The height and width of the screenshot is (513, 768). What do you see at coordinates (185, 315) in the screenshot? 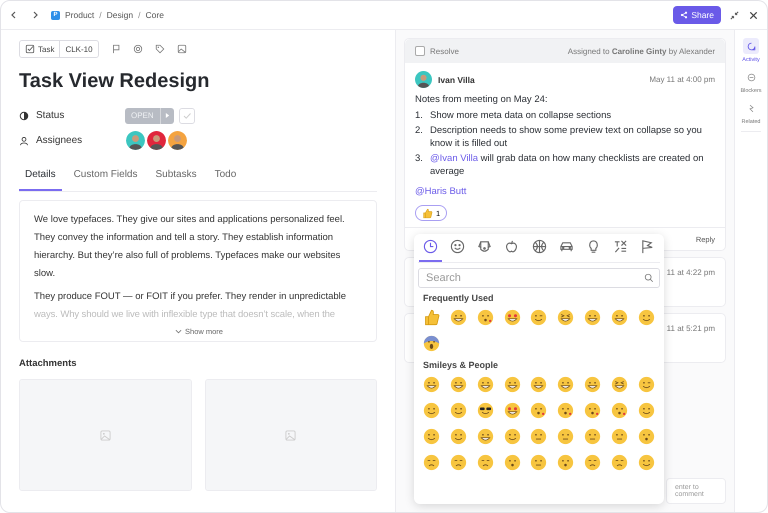
I see `description-preview-line: ways. Why should we live with inflexible type that doesn’t scale, when the` at bounding box center [185, 315].